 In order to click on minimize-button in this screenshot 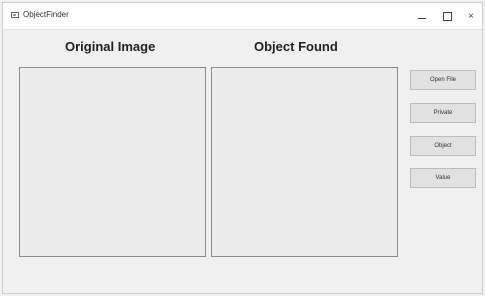, I will do `click(422, 16)`.